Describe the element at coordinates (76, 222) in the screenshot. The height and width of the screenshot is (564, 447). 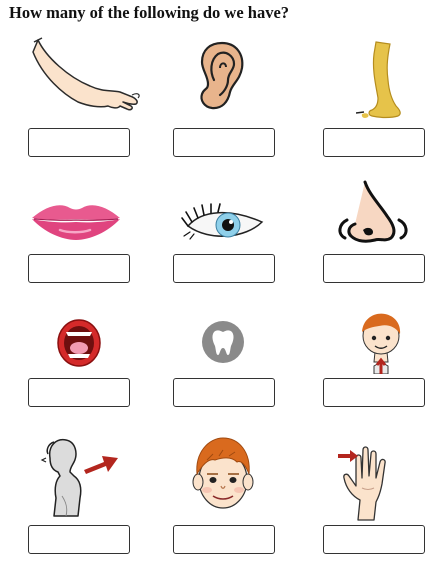
I see `lips-icon` at that location.